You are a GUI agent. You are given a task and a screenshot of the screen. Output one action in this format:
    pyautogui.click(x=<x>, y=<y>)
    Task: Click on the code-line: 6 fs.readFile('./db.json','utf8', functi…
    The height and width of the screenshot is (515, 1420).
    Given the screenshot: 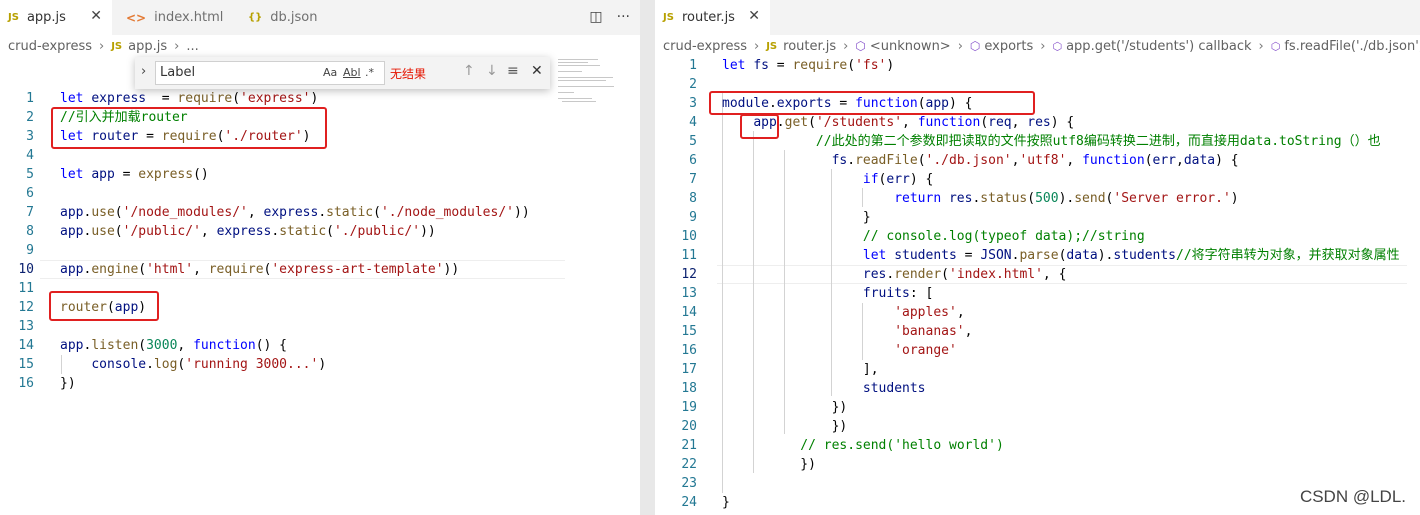 What is the action you would take?
    pyautogui.click(x=1037, y=160)
    